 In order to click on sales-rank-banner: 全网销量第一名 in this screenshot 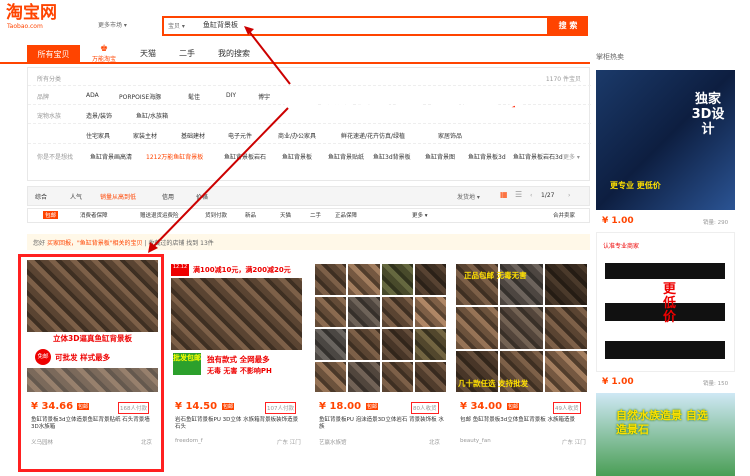, I will do `click(409, 107)`.